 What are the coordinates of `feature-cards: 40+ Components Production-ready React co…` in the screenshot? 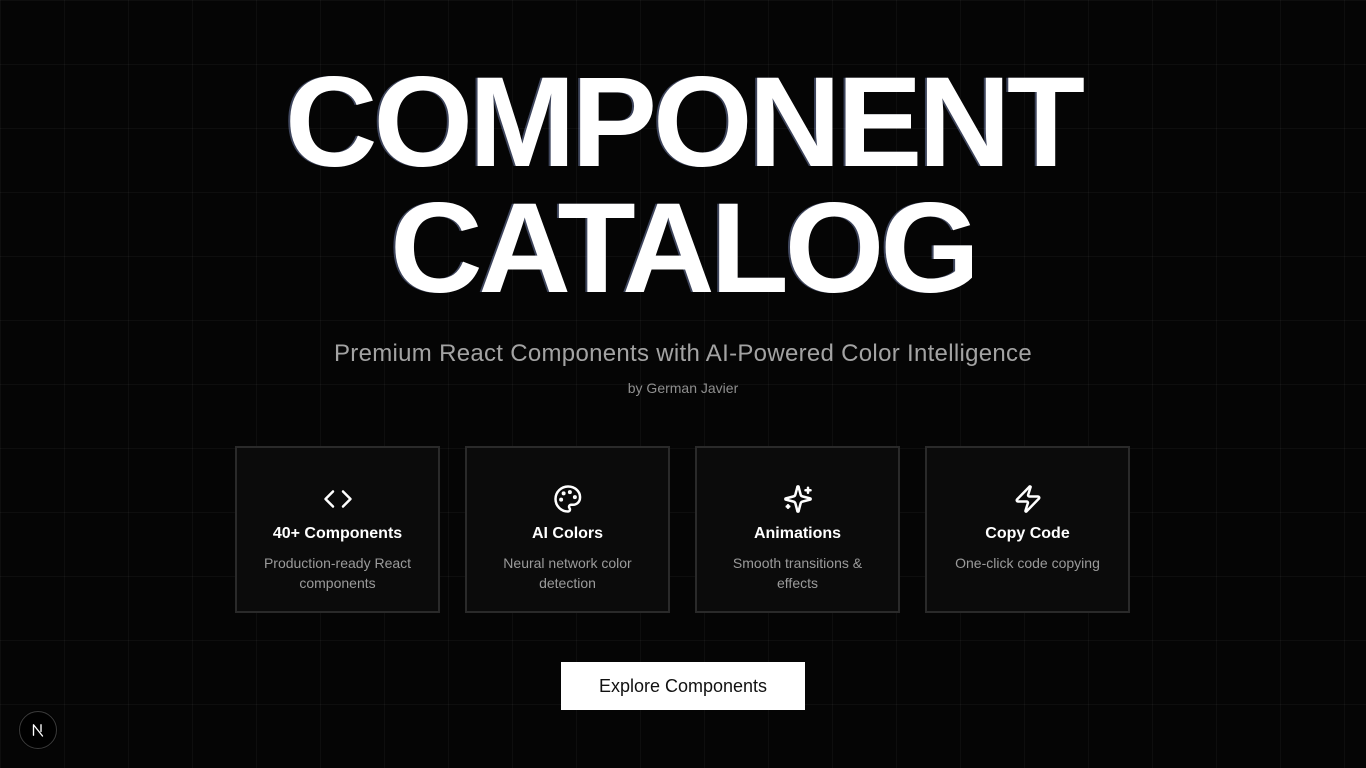 It's located at (682, 529).